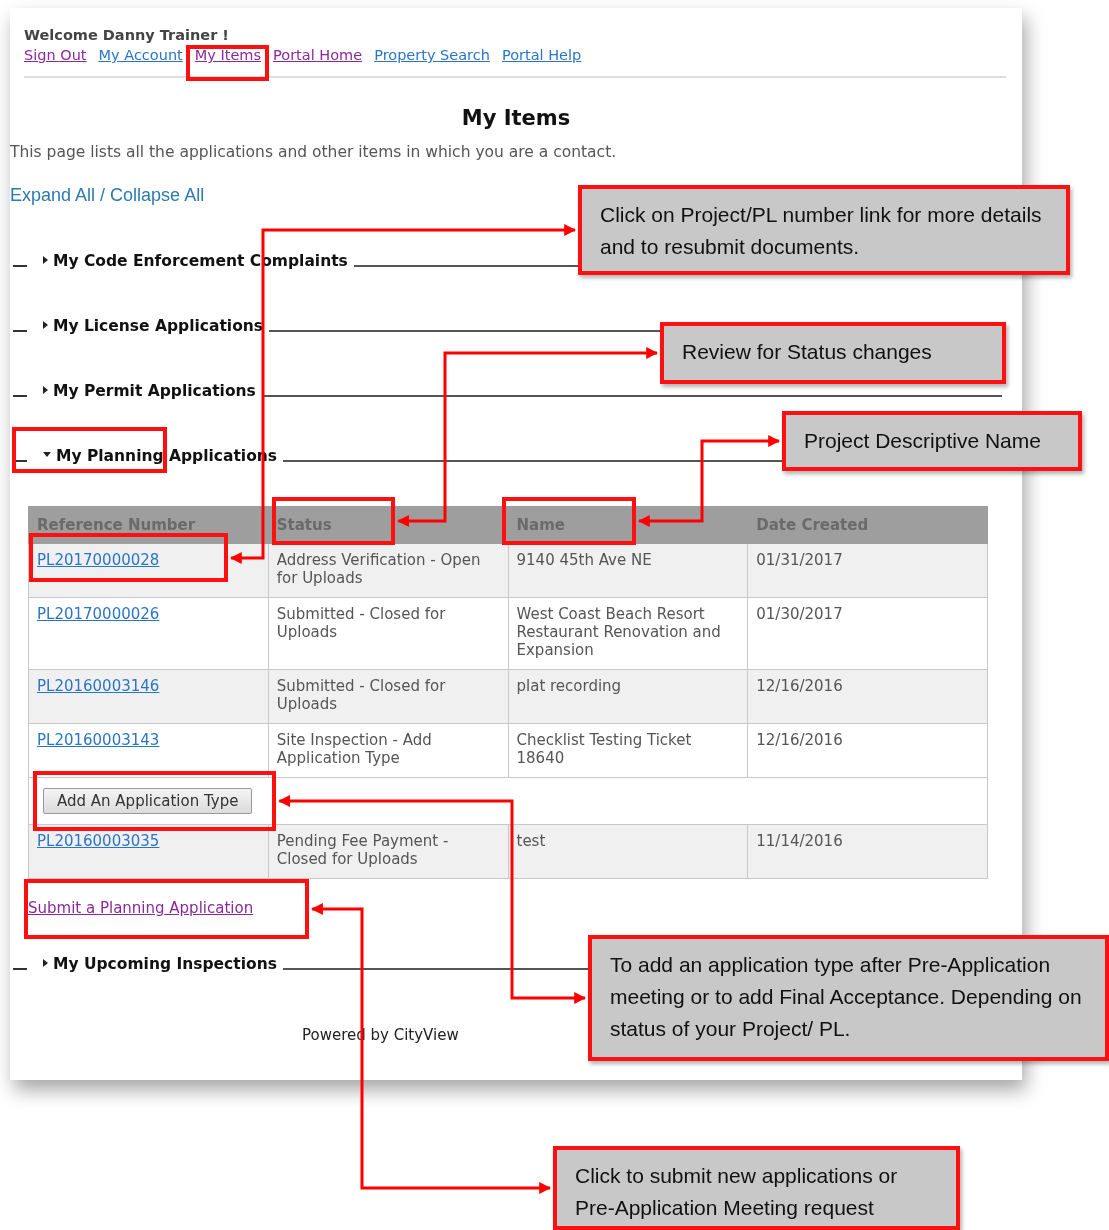  I want to click on nav-link: Sign Out, so click(55, 55).